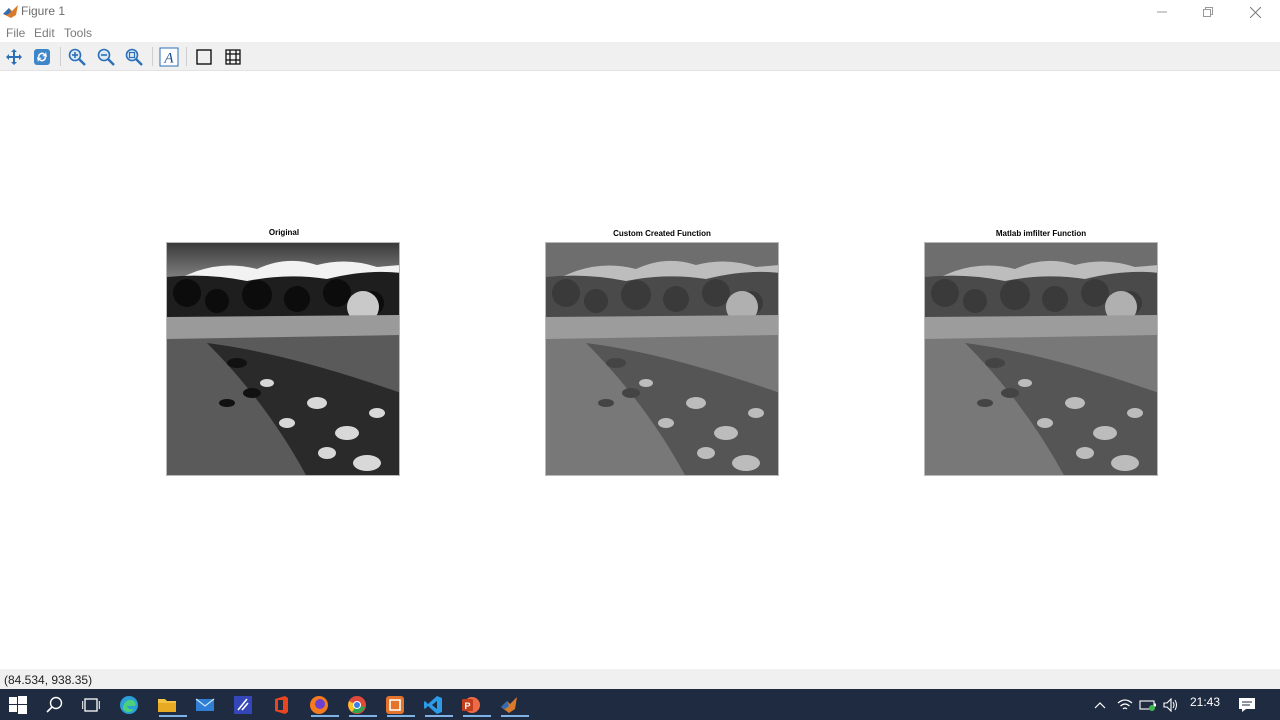 This screenshot has height=720, width=1280. What do you see at coordinates (1041, 233) in the screenshot?
I see `panel-title-imfilter: Matlab imfilter Function` at bounding box center [1041, 233].